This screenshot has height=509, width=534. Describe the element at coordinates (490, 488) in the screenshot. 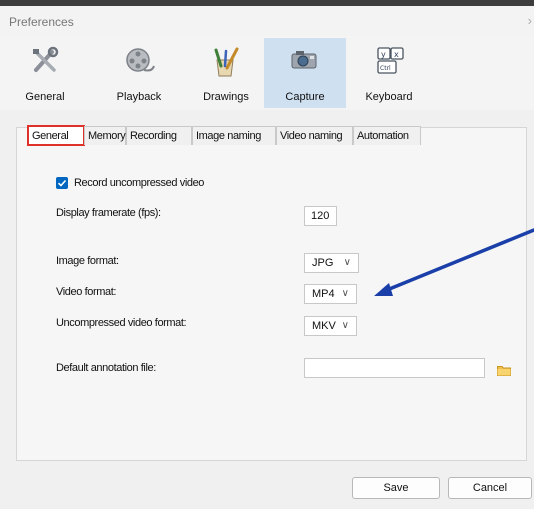

I see `cancel-button: Cancel` at that location.